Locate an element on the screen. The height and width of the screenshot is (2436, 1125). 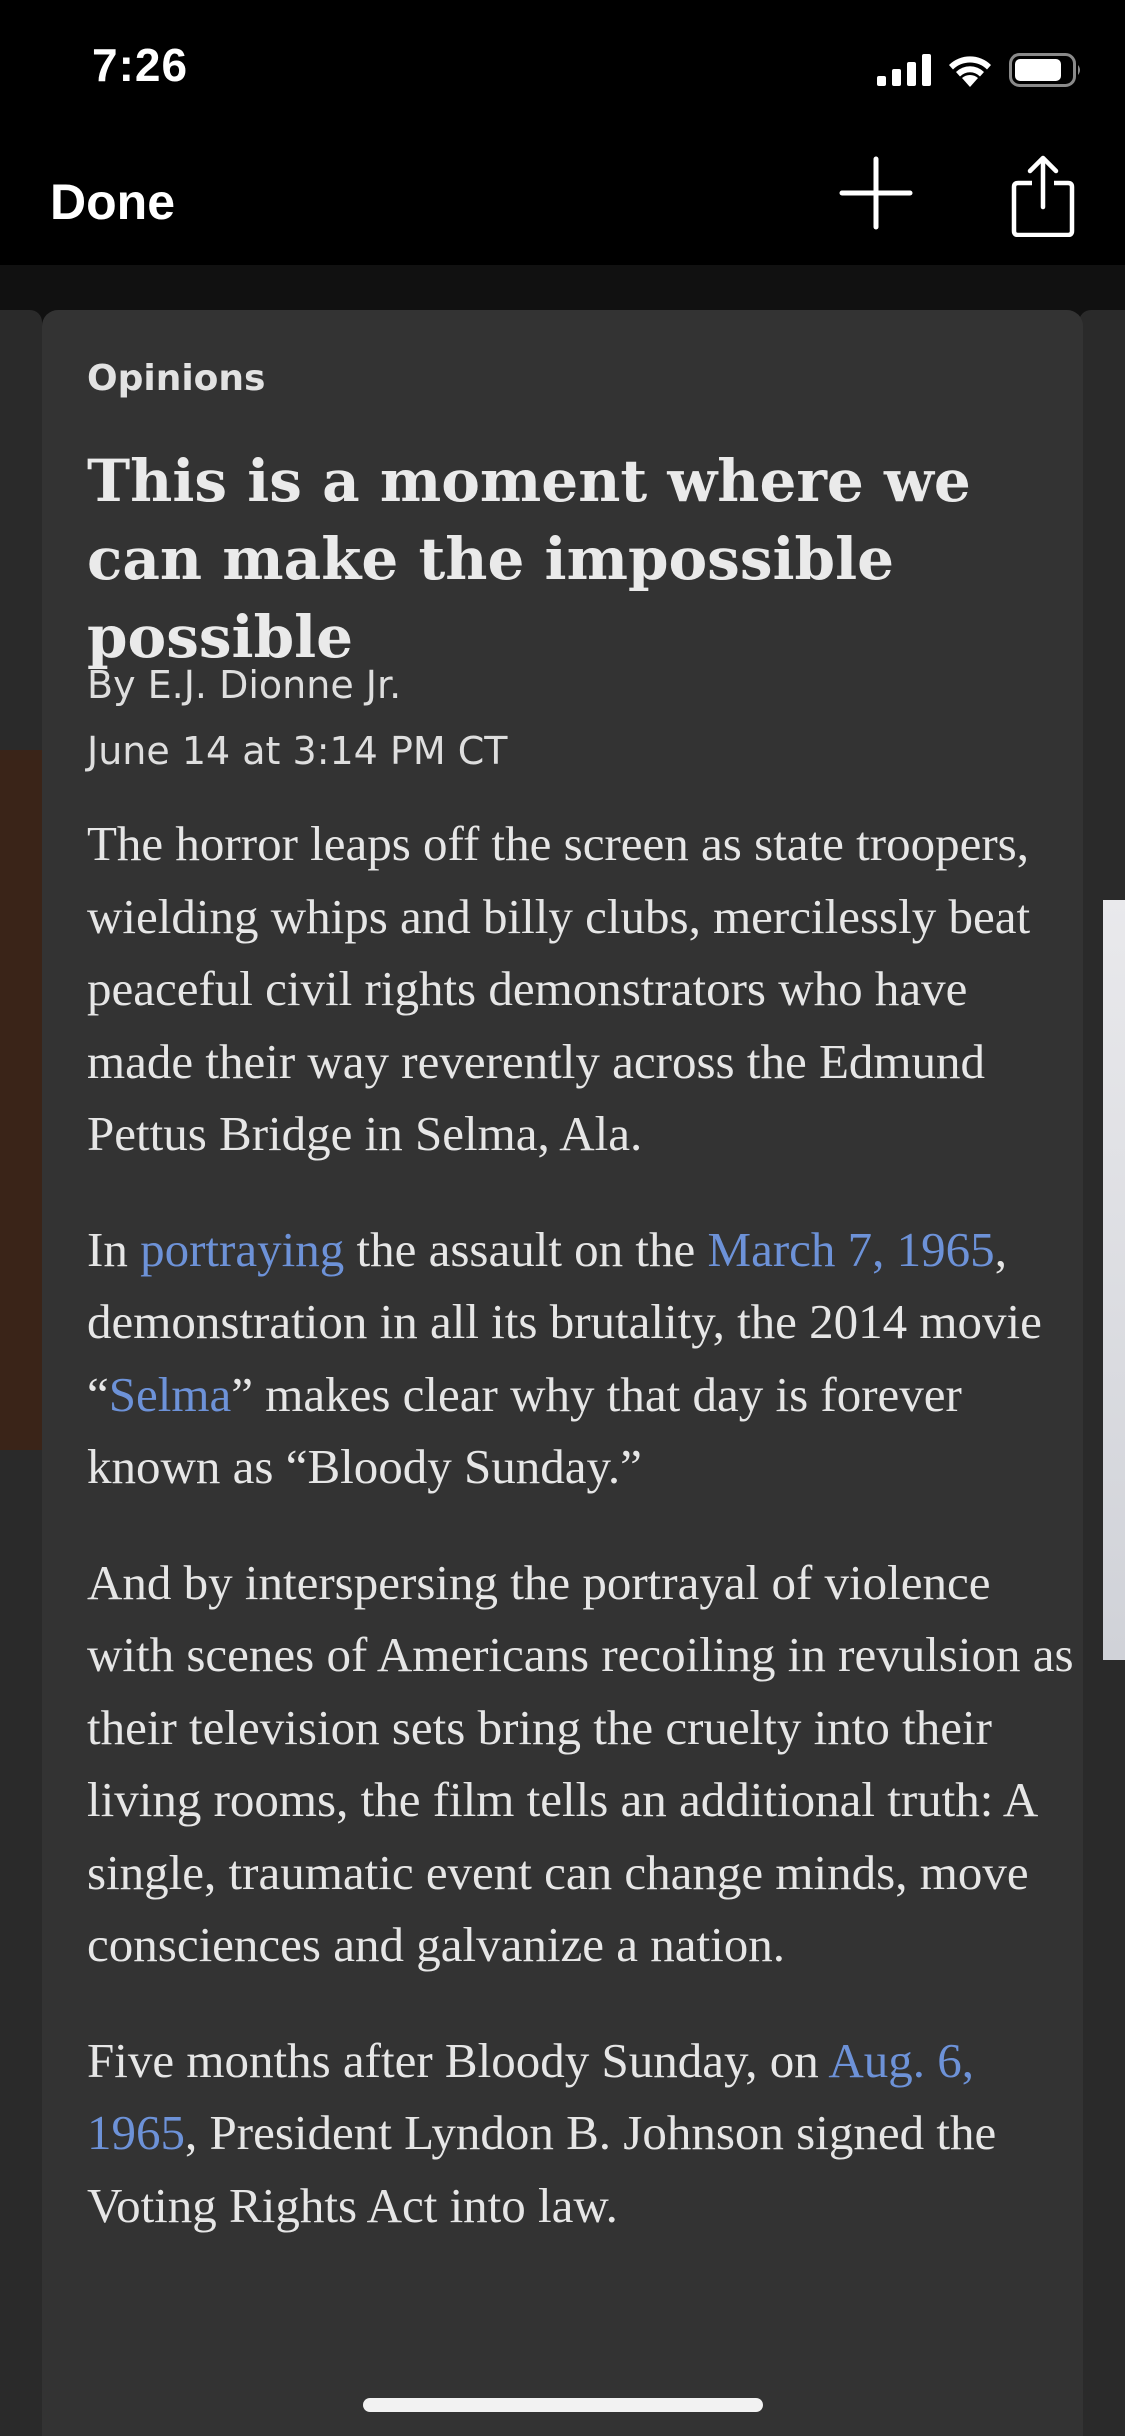
cellular-signal-icon is located at coordinates (904, 70).